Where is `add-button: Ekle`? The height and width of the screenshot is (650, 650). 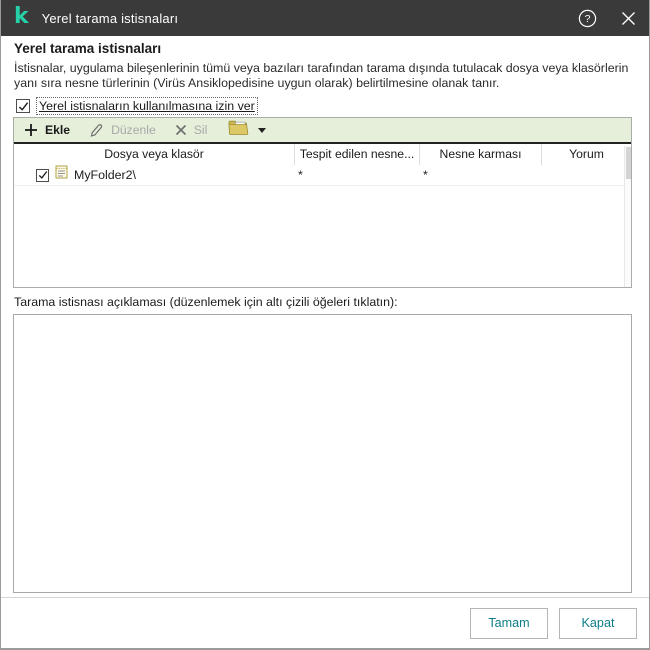 add-button: Ekle is located at coordinates (47, 130).